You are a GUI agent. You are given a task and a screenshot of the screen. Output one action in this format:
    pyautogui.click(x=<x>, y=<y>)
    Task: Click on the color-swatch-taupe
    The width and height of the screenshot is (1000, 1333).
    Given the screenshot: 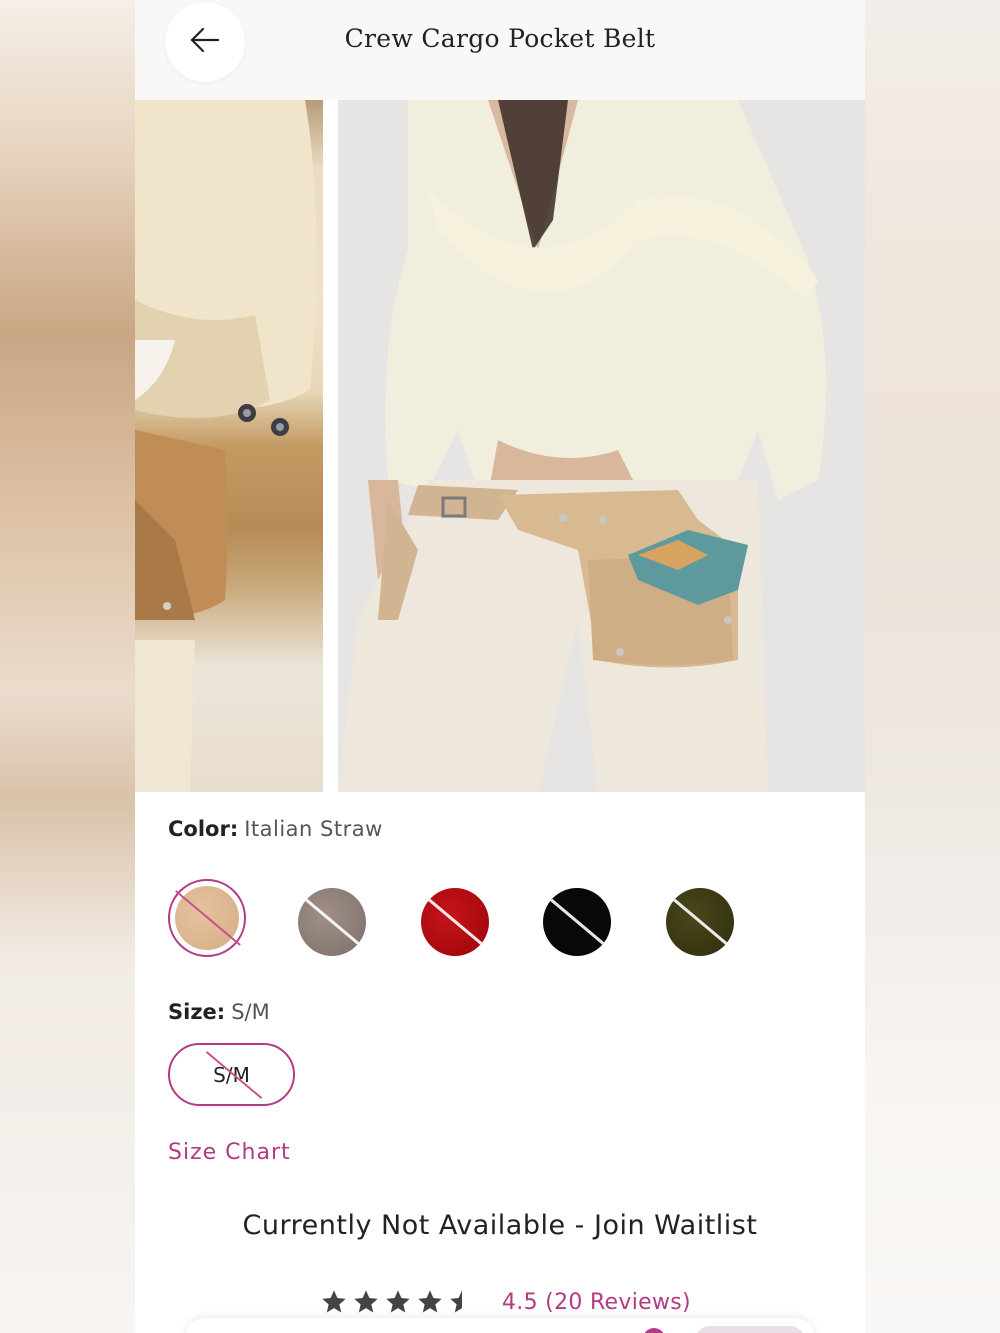 What is the action you would take?
    pyautogui.click(x=332, y=922)
    